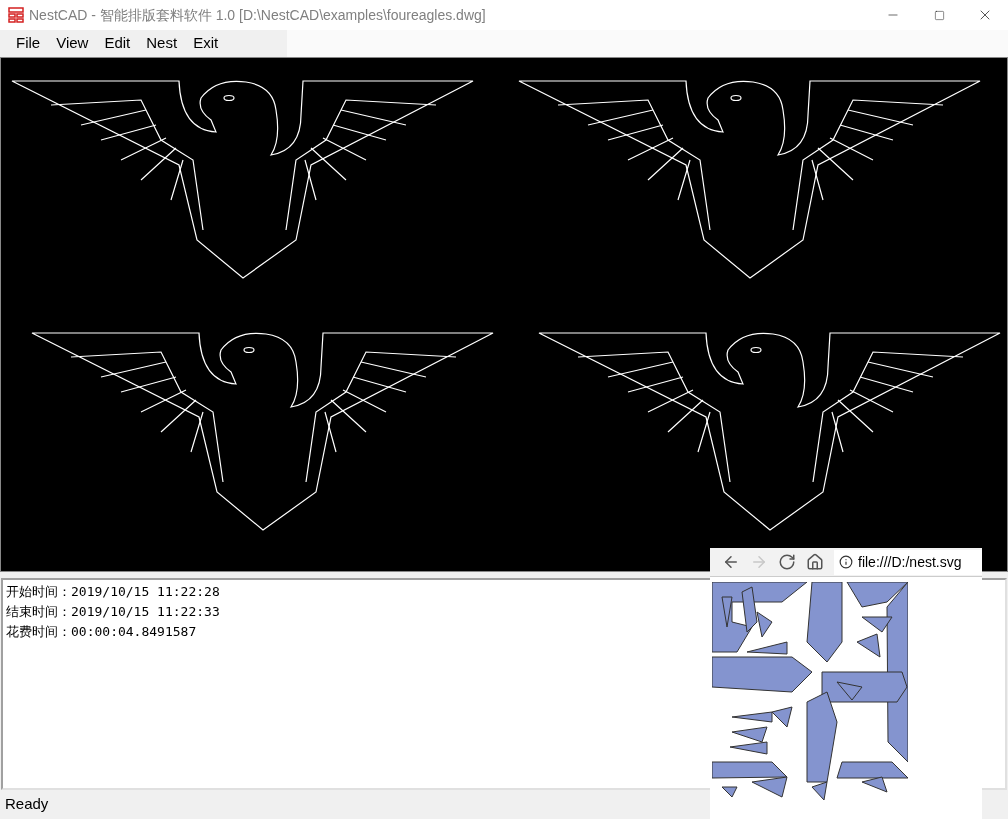  I want to click on menu-item: View, so click(72, 43).